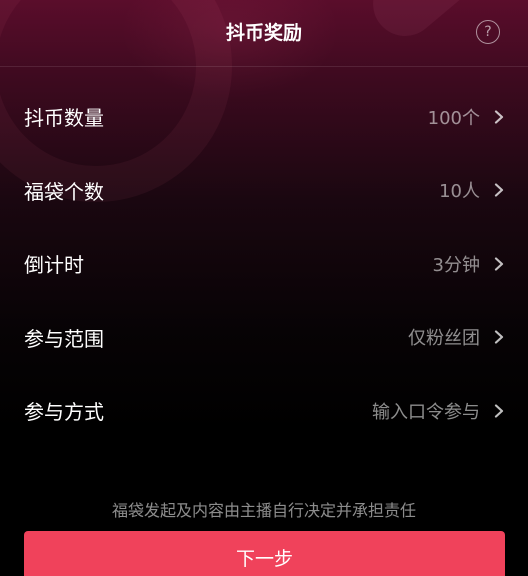 Image resolution: width=528 pixels, height=576 pixels. Describe the element at coordinates (64, 191) in the screenshot. I see `setting-label: 福袋个数` at that location.